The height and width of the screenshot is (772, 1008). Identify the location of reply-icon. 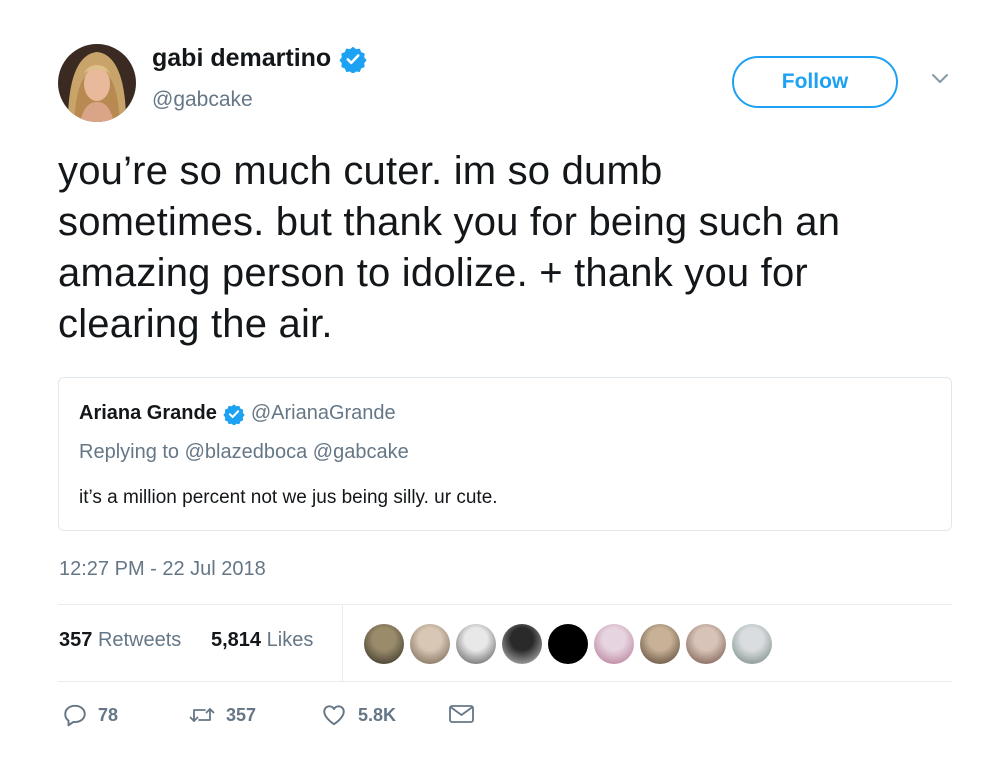
(75, 715).